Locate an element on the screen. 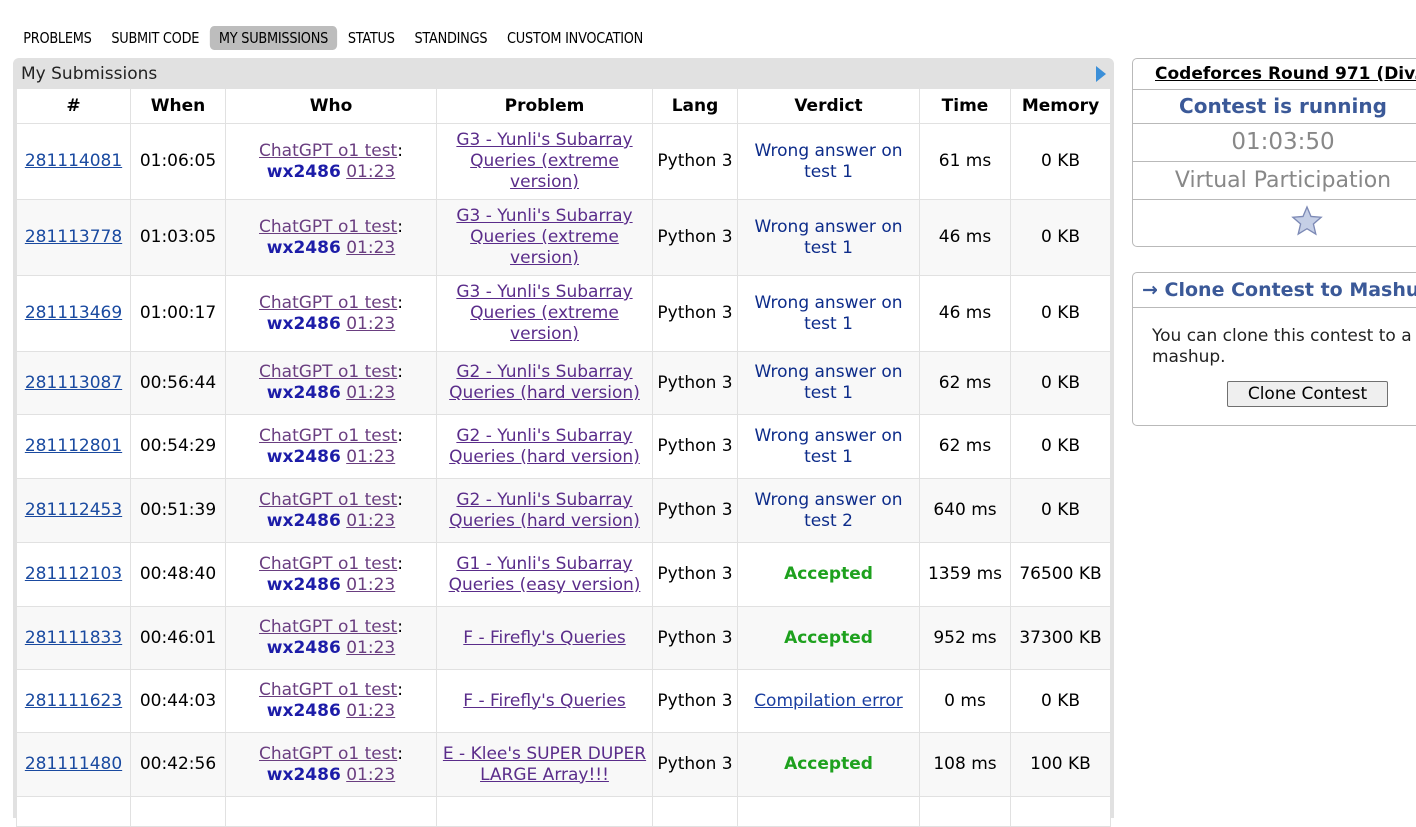 The width and height of the screenshot is (1416, 827). column-header: Problem is located at coordinates (544, 106).